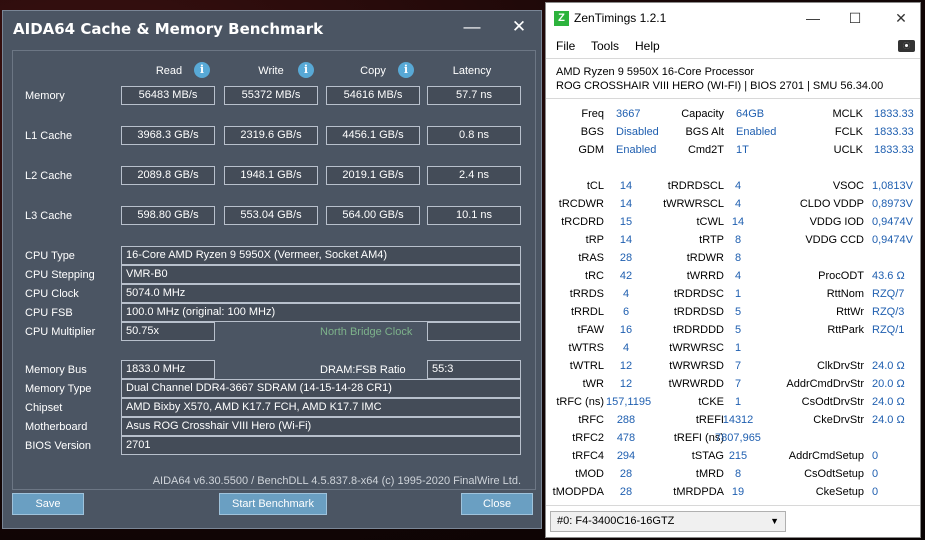  Describe the element at coordinates (738, 456) in the screenshot. I see `timing-value: 215` at that location.